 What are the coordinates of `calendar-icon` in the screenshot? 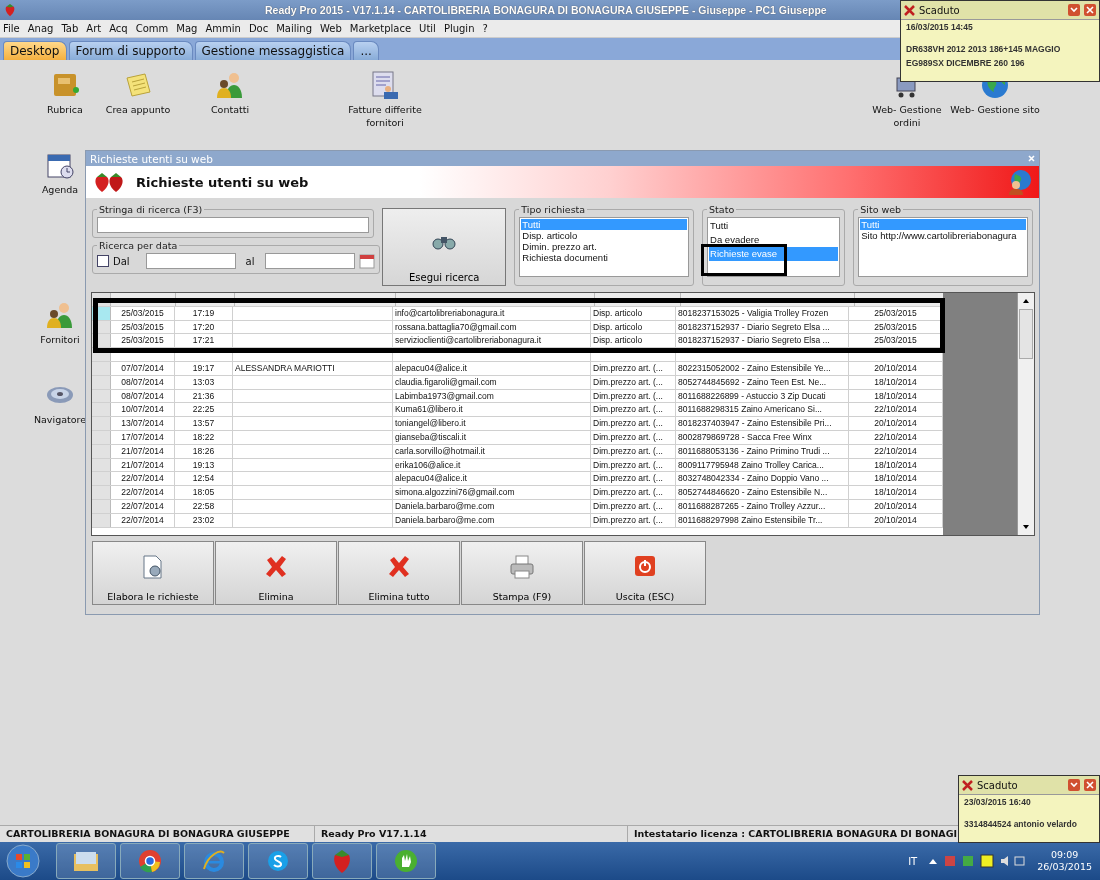 It's located at (366, 261).